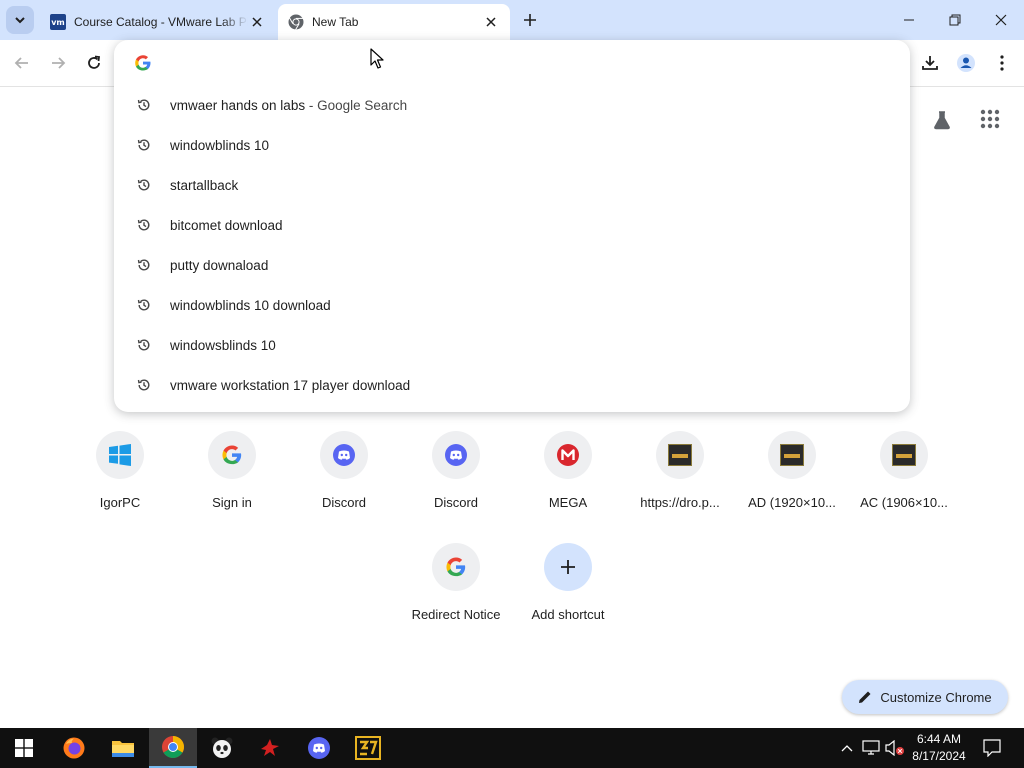  What do you see at coordinates (456, 614) in the screenshot?
I see `shortcut-label: Redirect Notice` at bounding box center [456, 614].